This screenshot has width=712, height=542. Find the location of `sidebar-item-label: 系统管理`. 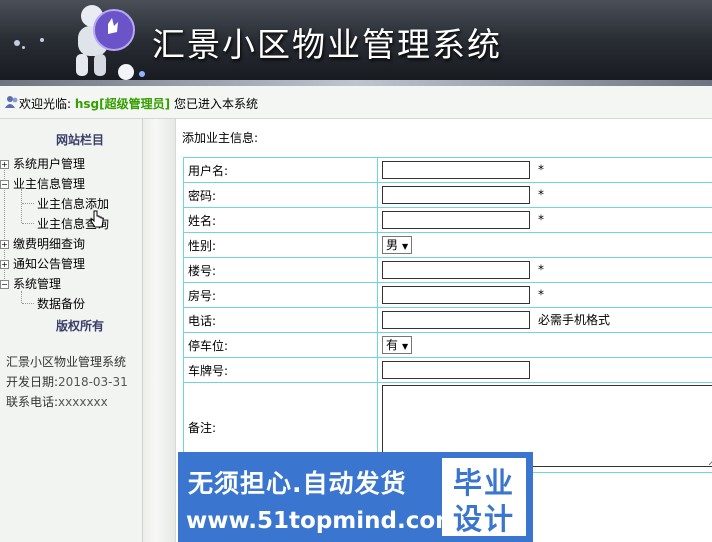

sidebar-item-label: 系统管理 is located at coordinates (37, 284).